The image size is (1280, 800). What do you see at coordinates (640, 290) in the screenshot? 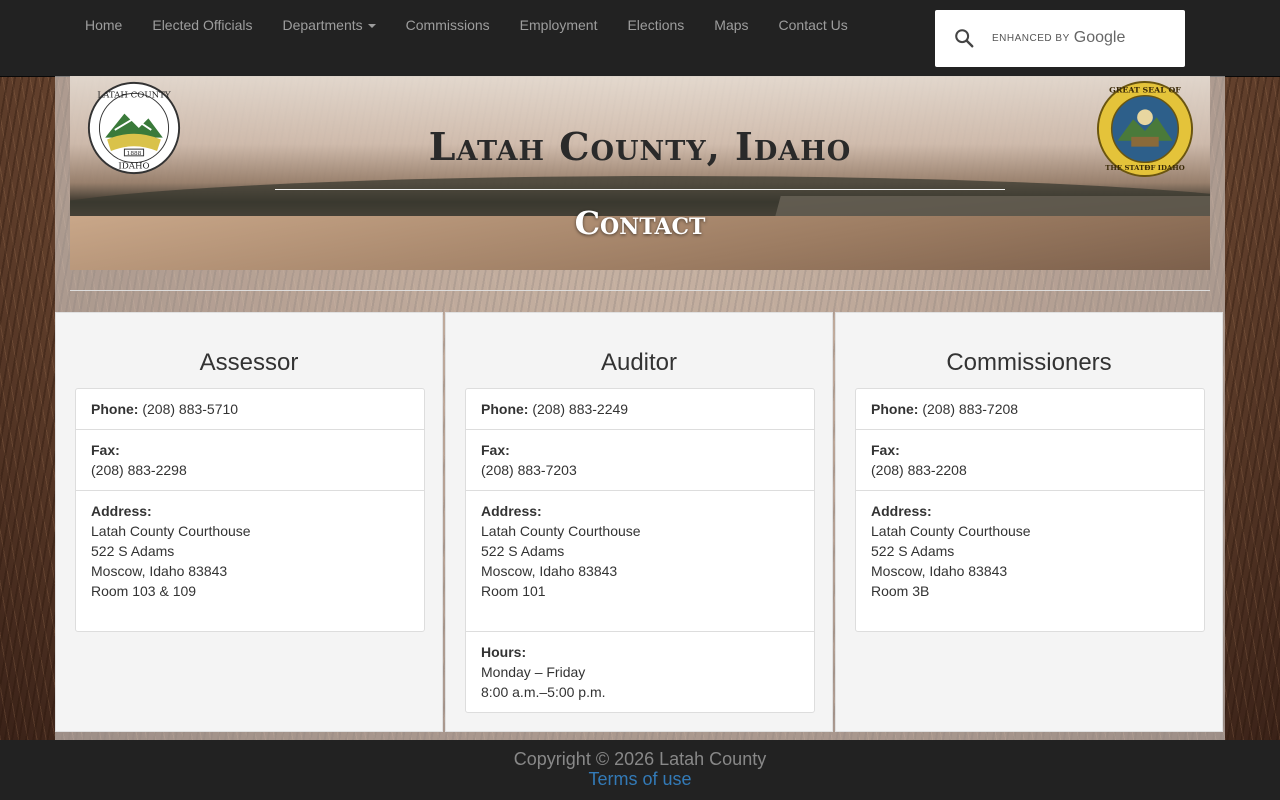
I see `section-divider` at bounding box center [640, 290].